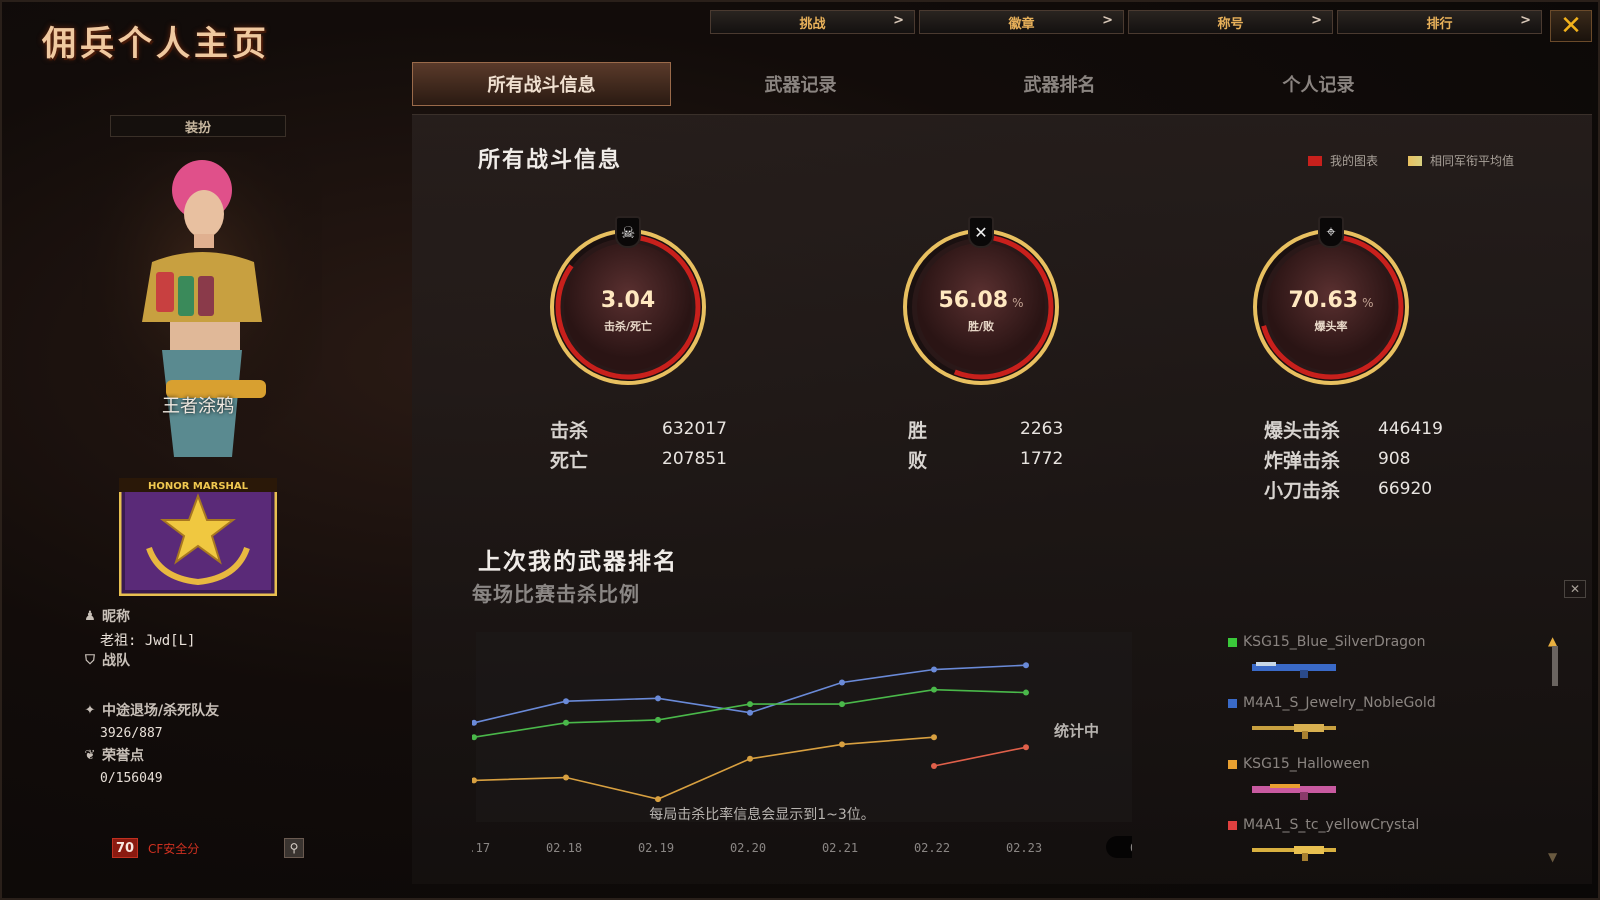 The image size is (1600, 900). I want to click on knife-kills-label: 小刀击杀, so click(1302, 490).